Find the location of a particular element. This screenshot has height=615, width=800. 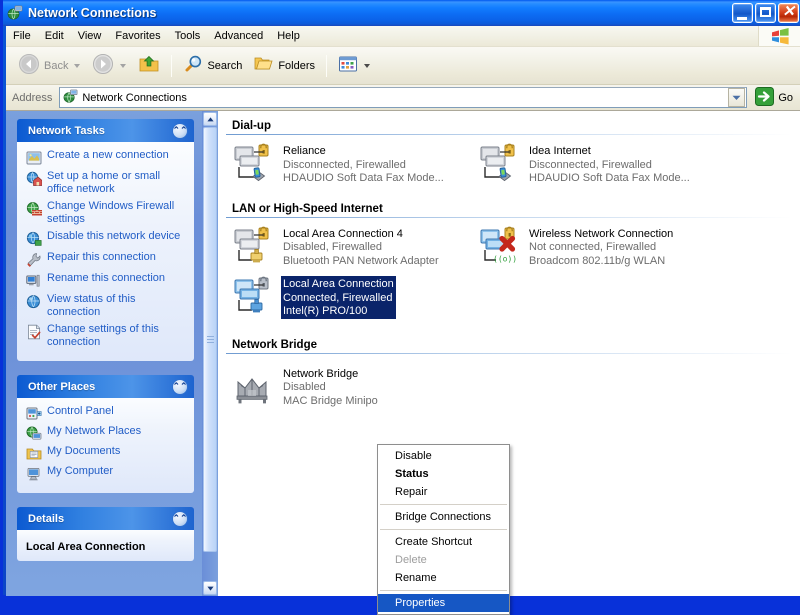

connection-status: Not connected, Firewalled is located at coordinates (593, 247).